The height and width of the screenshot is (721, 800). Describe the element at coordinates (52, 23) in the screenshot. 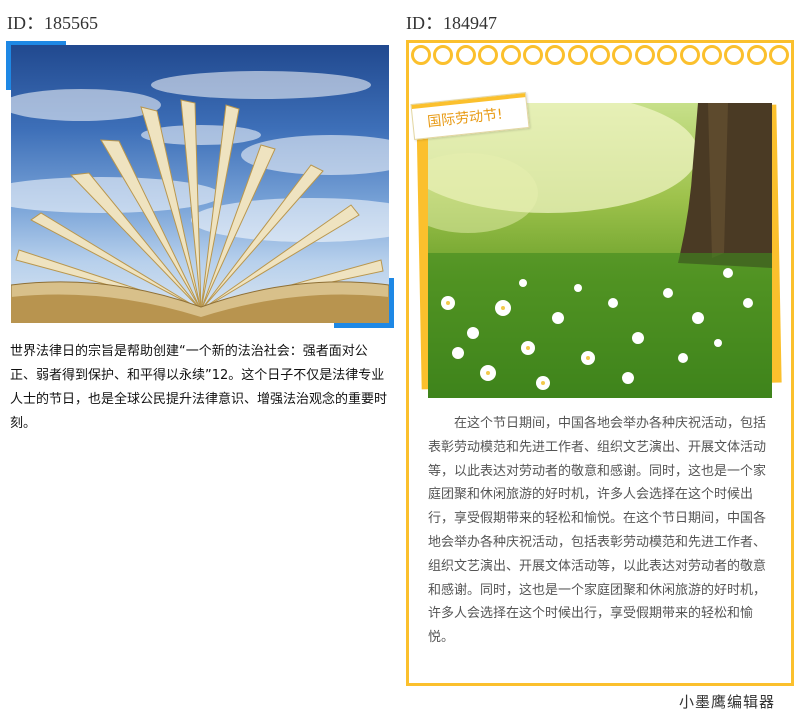

I see `template-id-label: ID：185565` at that location.